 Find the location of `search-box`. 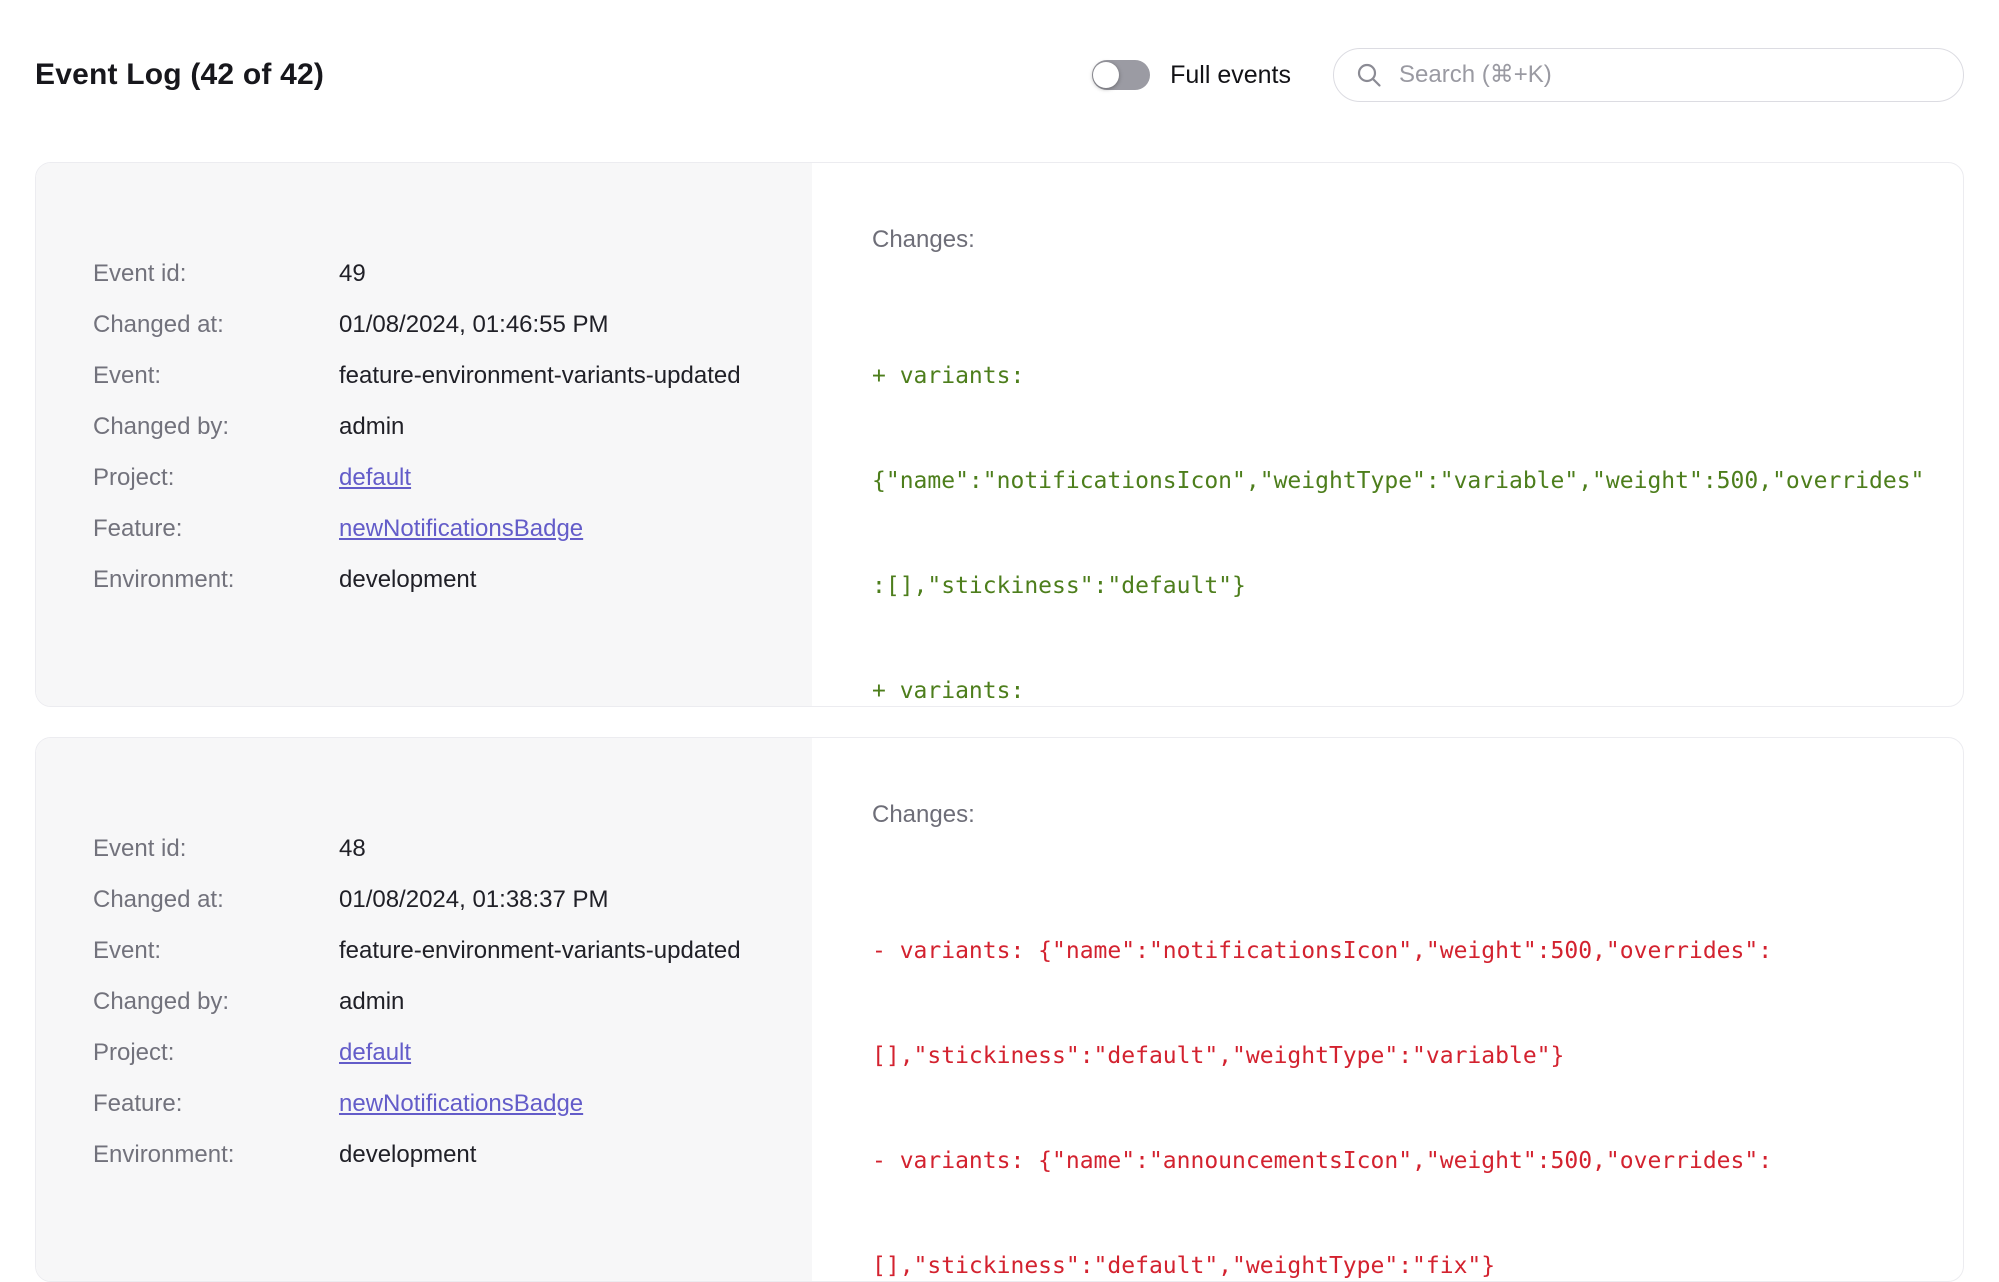

search-box is located at coordinates (1648, 75).